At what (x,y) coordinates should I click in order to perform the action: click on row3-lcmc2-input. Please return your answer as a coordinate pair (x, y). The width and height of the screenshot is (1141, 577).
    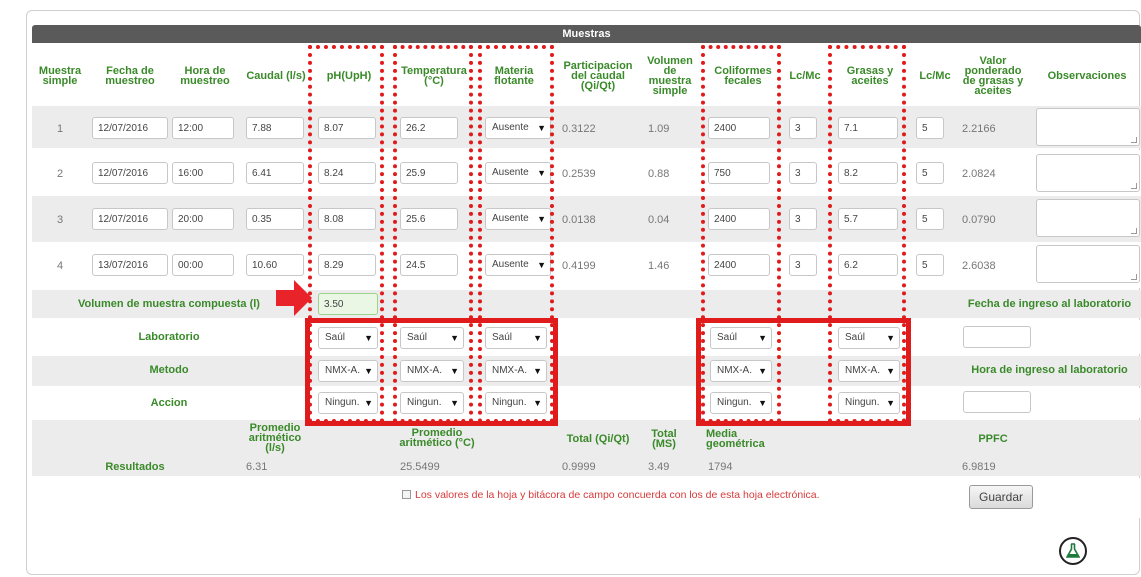
    Looking at the image, I should click on (930, 219).